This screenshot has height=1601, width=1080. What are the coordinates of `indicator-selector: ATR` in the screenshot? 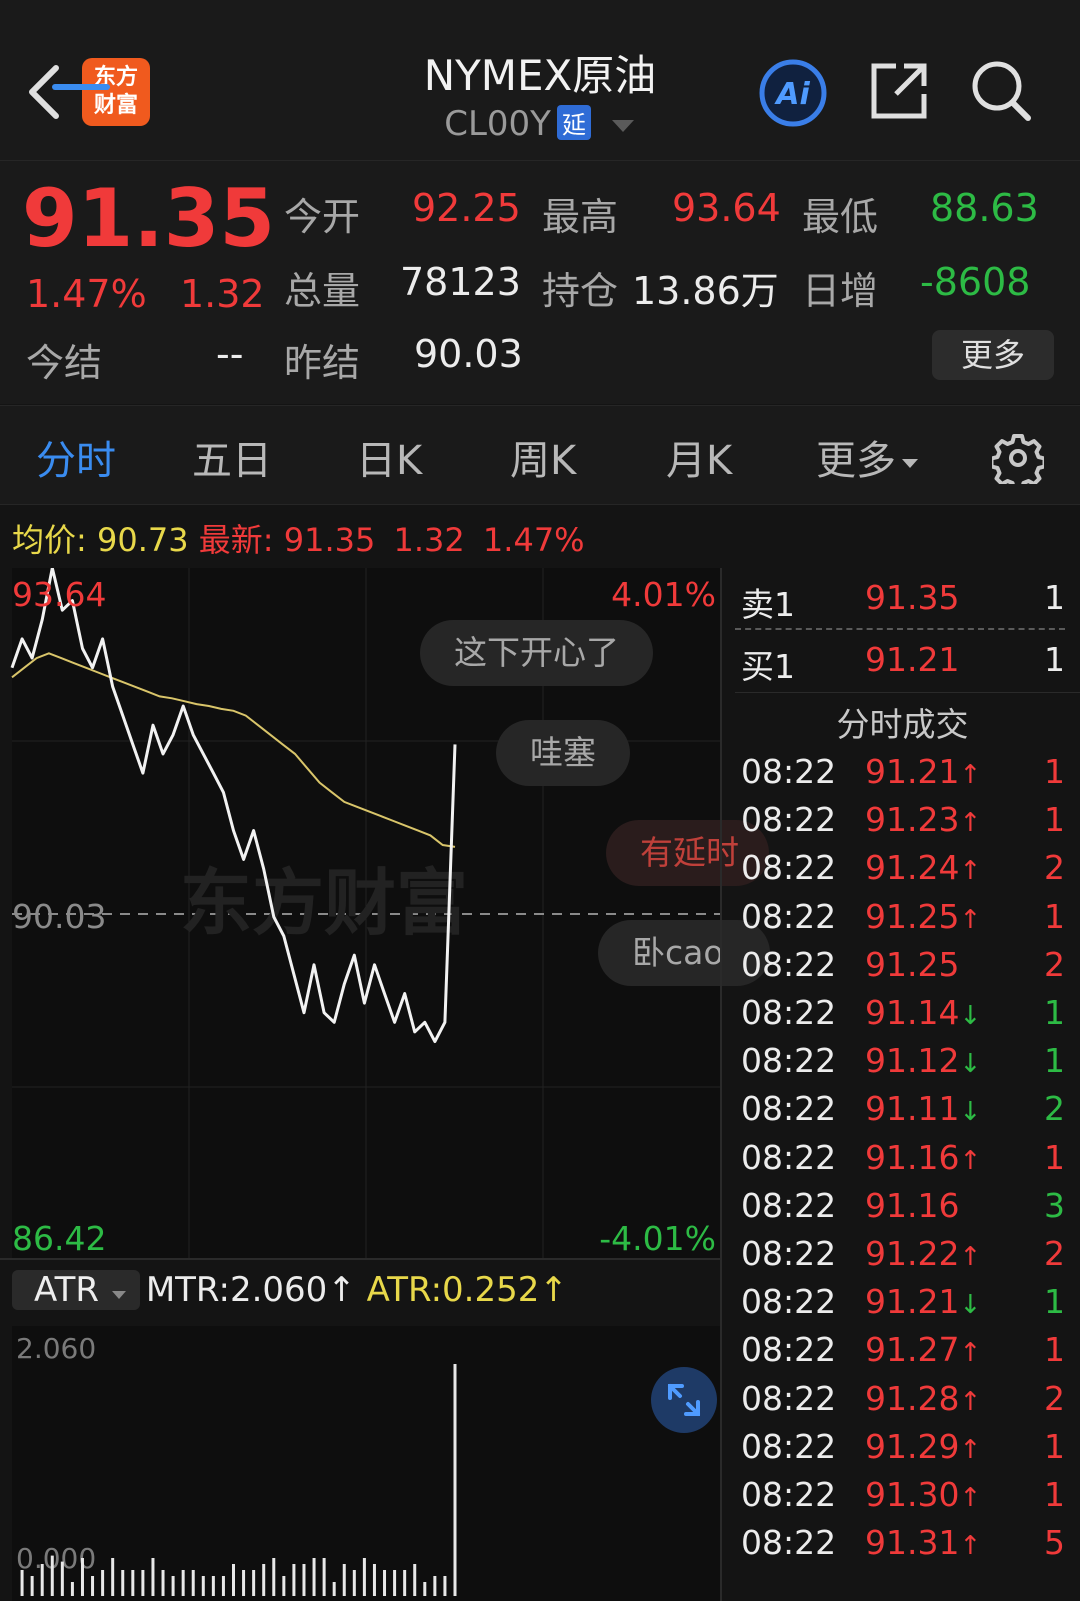 It's located at (76, 1290).